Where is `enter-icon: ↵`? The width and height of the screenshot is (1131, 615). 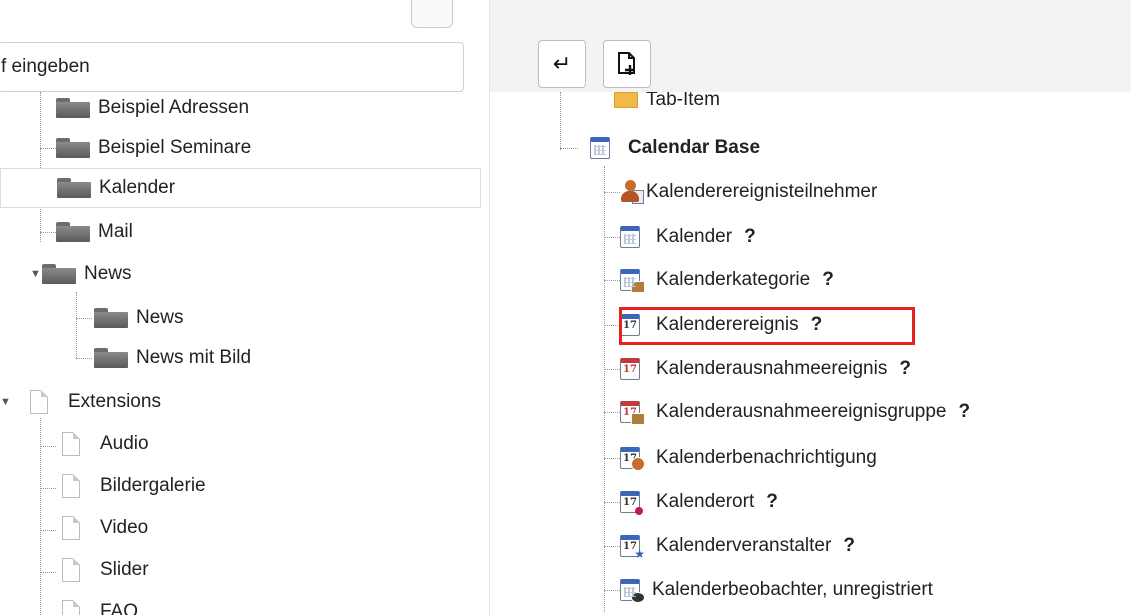
enter-icon: ↵ is located at coordinates (562, 63).